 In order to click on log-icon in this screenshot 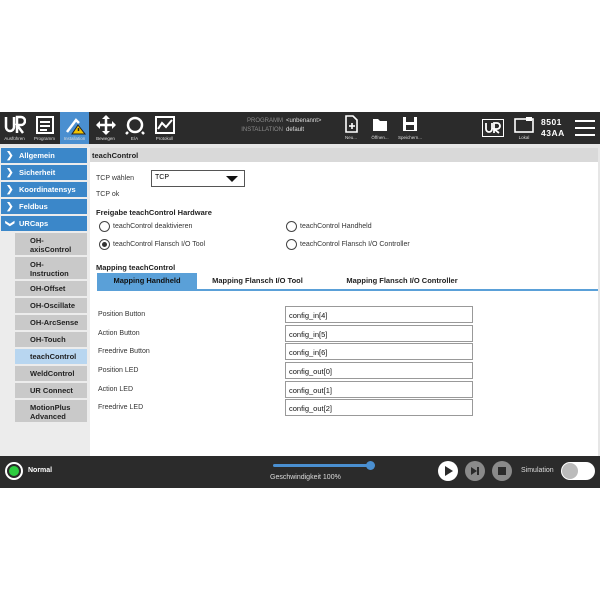, I will do `click(164, 125)`.